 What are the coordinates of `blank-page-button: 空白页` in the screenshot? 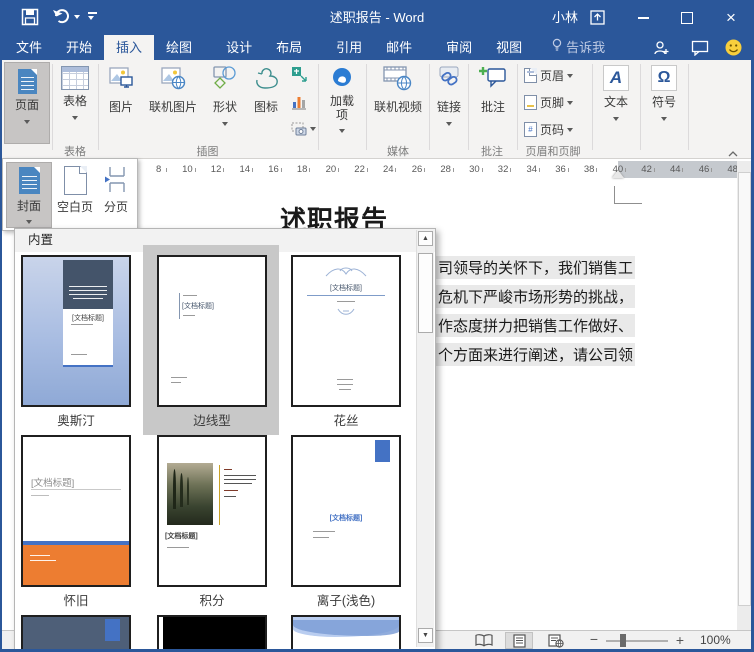 It's located at (75, 194).